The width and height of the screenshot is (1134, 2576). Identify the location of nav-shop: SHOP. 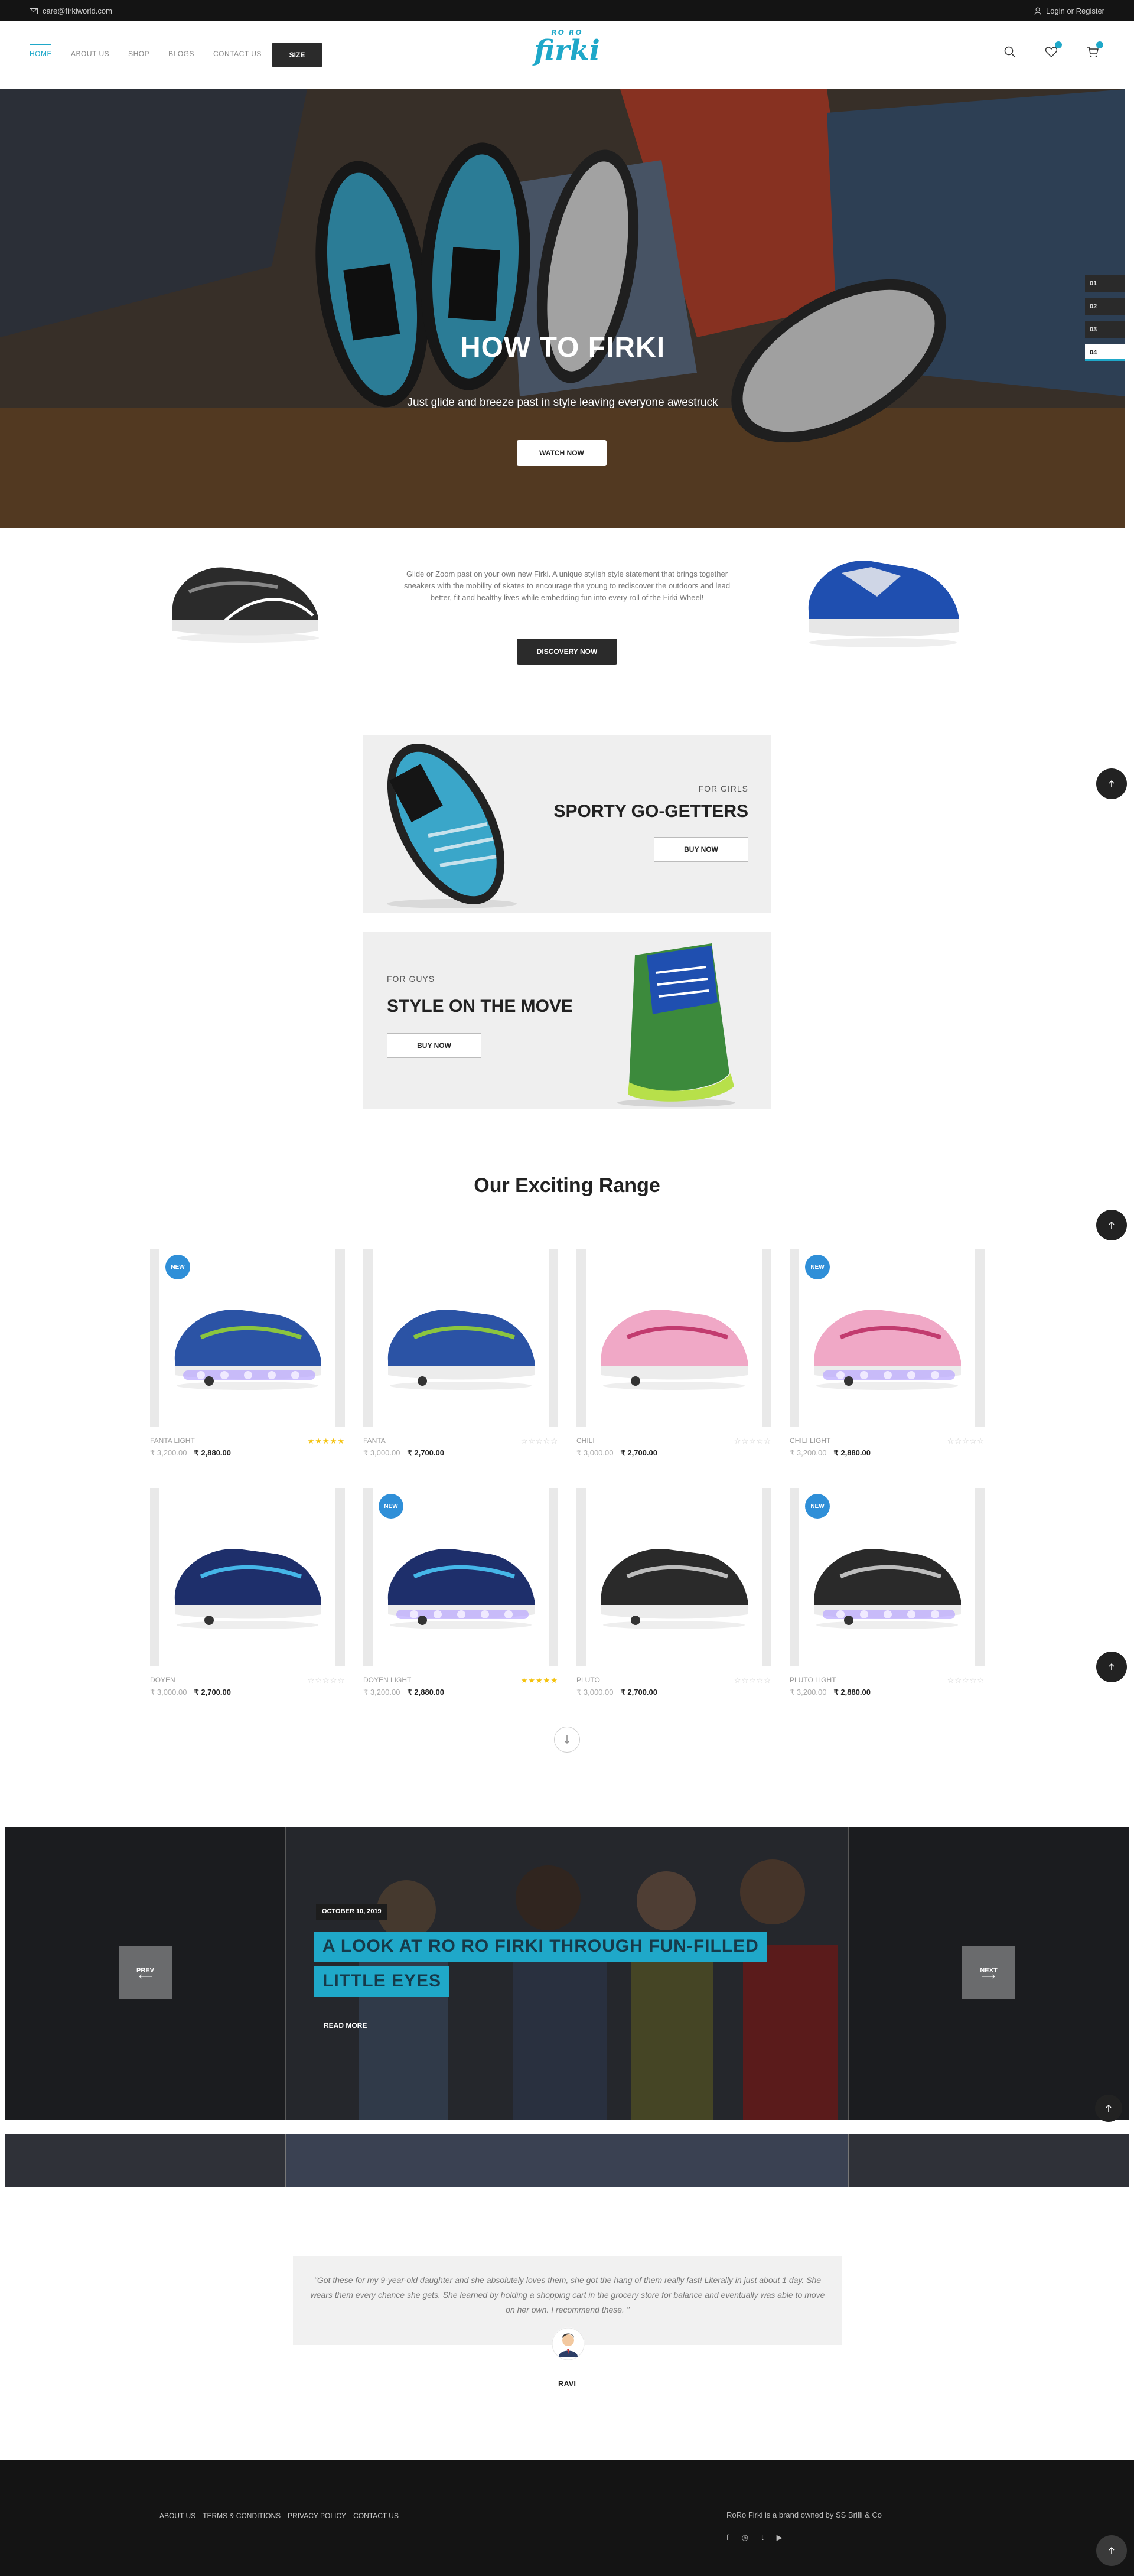
(138, 54).